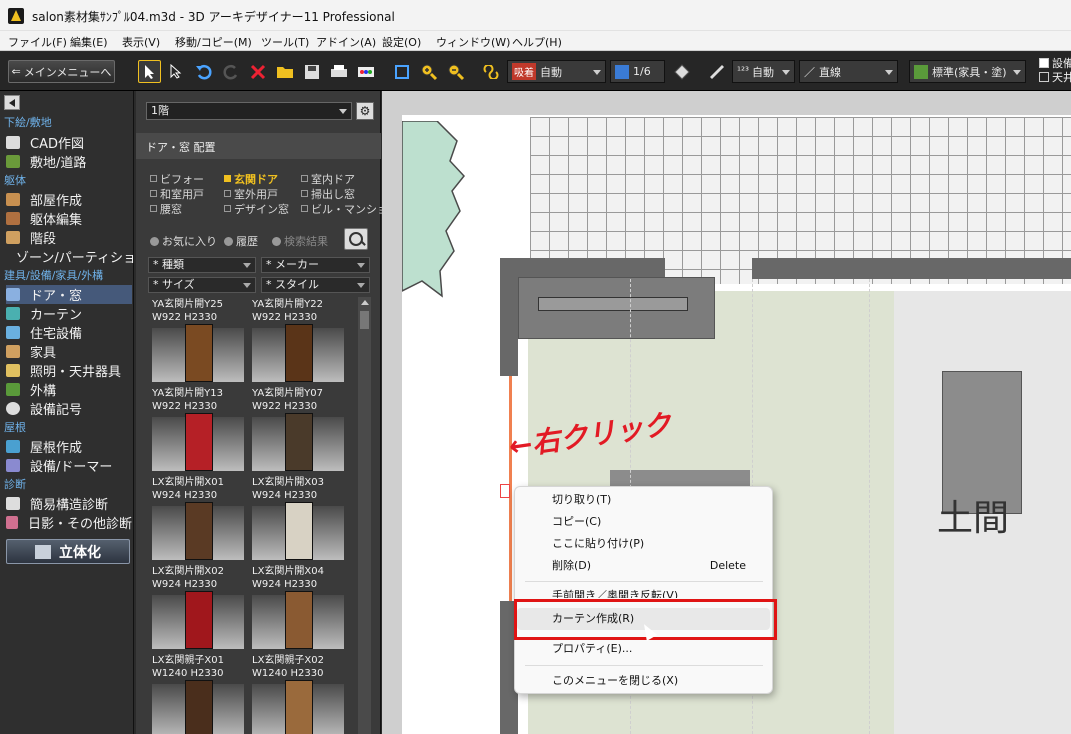 This screenshot has height=734, width=1071. What do you see at coordinates (251, 179) in the screenshot?
I see `category-entrance-door: 玄関ドア` at bounding box center [251, 179].